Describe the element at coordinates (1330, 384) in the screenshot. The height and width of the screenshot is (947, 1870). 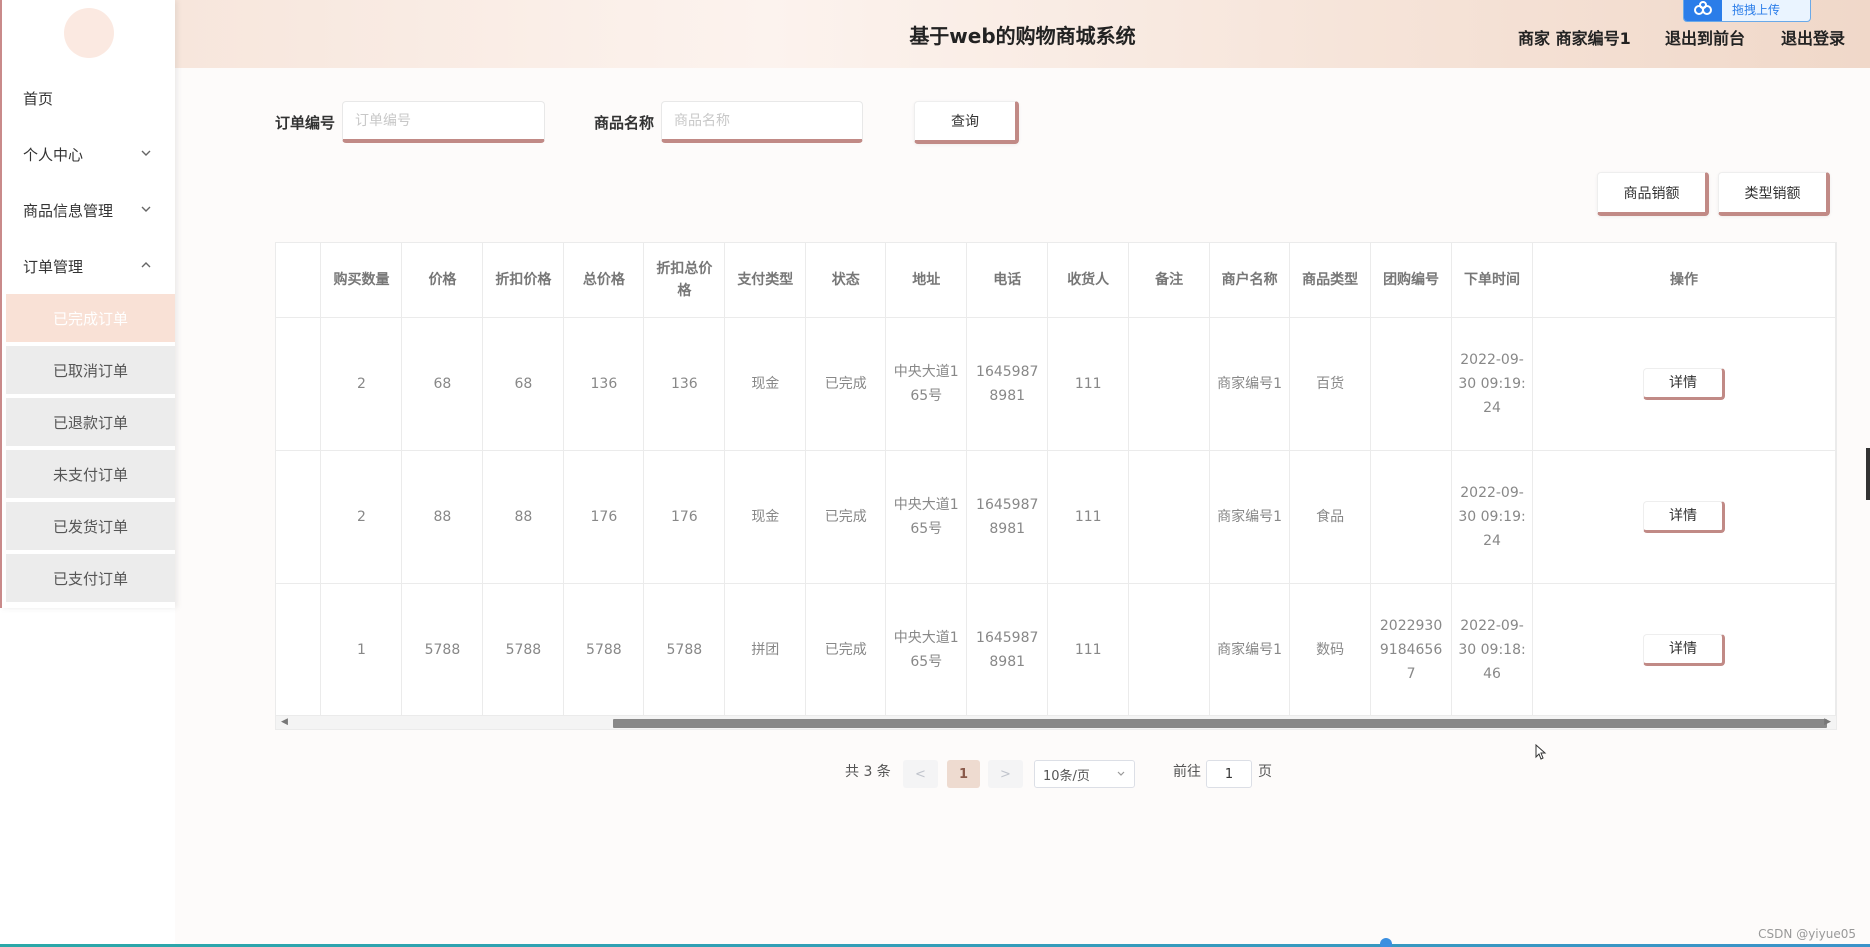
I see `table-cell-goods-type: 百货` at that location.